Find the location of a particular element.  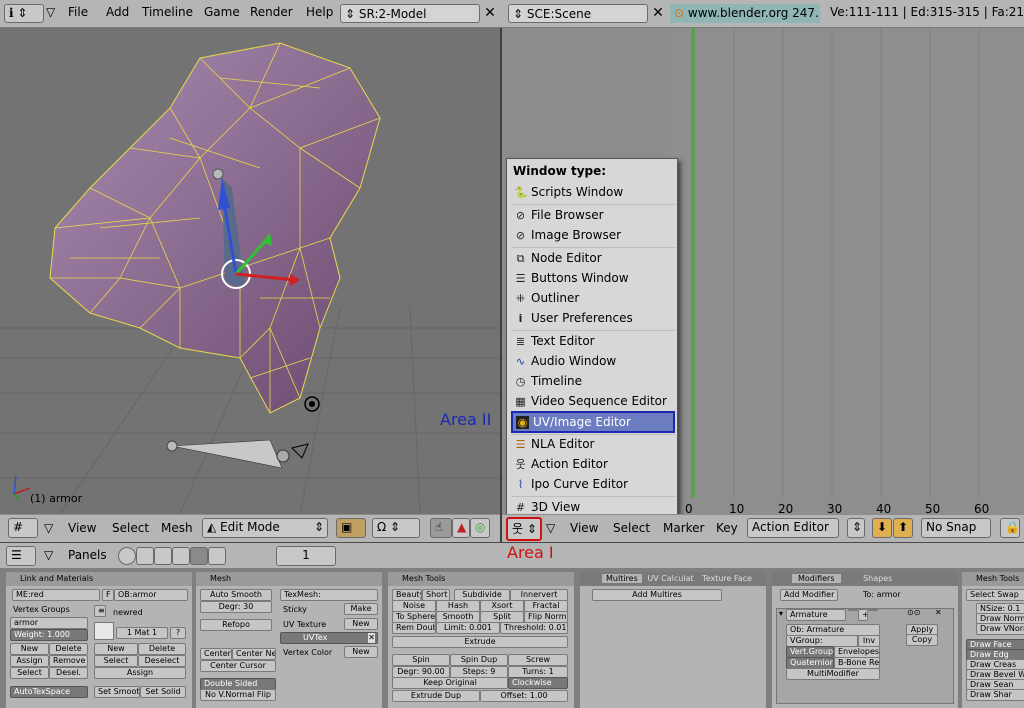

editmode-toggle-icon: + is located at coordinates (863, 615).